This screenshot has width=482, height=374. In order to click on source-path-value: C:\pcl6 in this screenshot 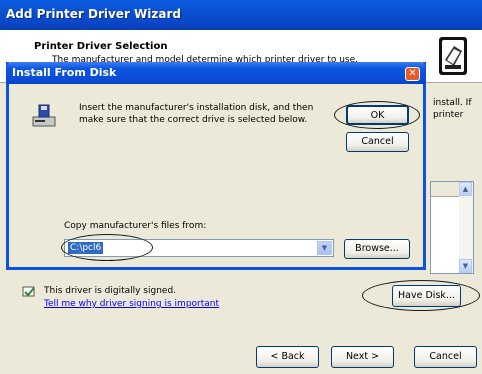, I will do `click(86, 248)`.